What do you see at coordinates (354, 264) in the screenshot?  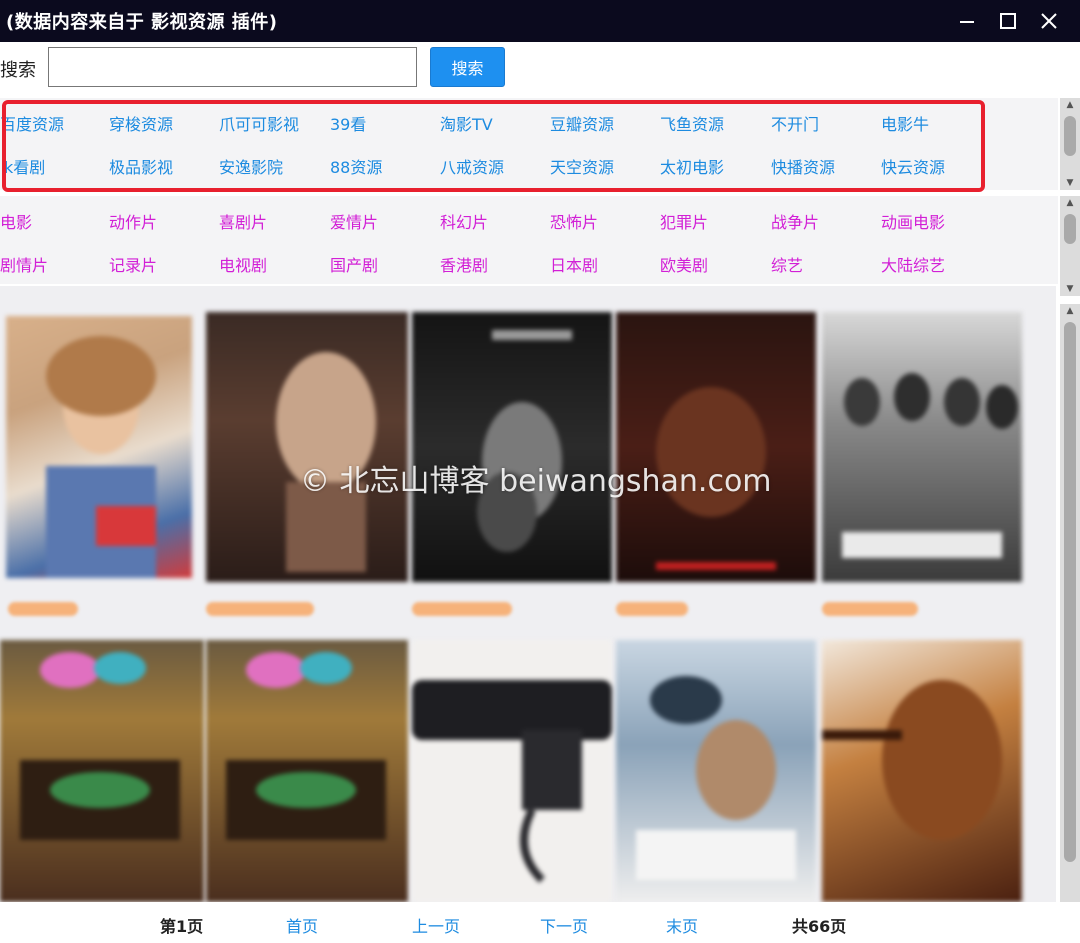 I see `category-link: 国产剧` at bounding box center [354, 264].